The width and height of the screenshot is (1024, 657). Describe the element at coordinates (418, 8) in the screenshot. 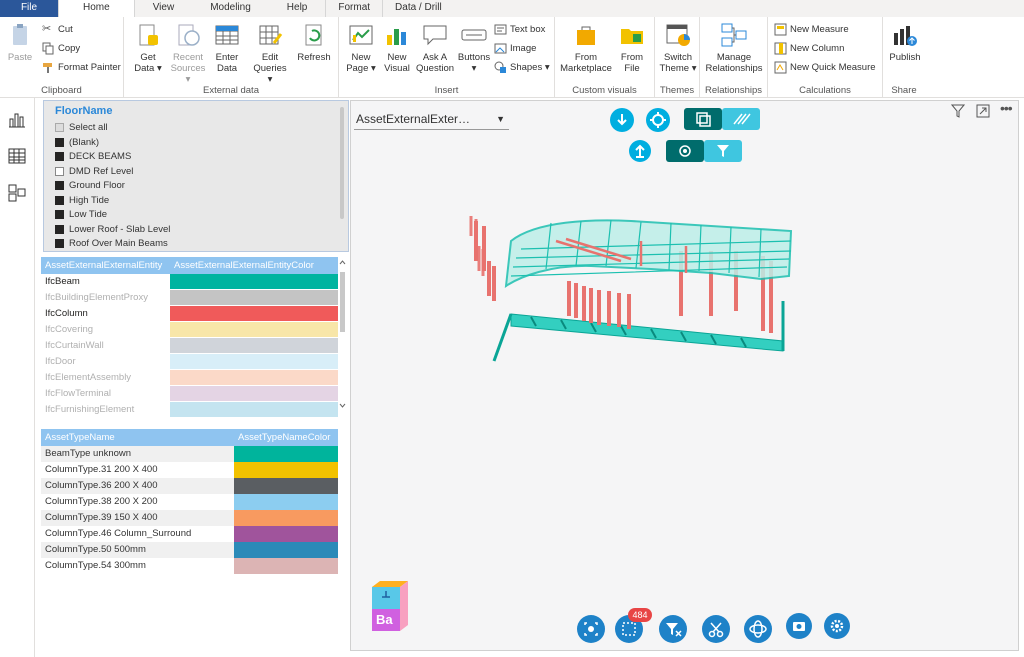

I see `tab-data-drill: Data / Drill` at that location.